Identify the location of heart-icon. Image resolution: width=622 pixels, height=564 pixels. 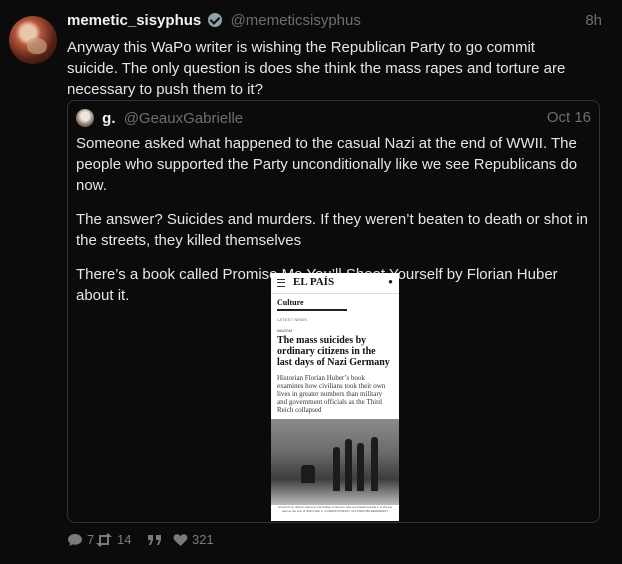
(180, 540).